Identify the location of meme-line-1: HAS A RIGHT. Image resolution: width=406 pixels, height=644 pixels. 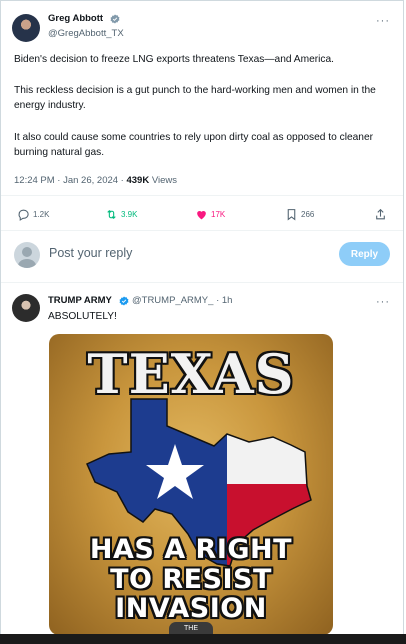
(191, 549).